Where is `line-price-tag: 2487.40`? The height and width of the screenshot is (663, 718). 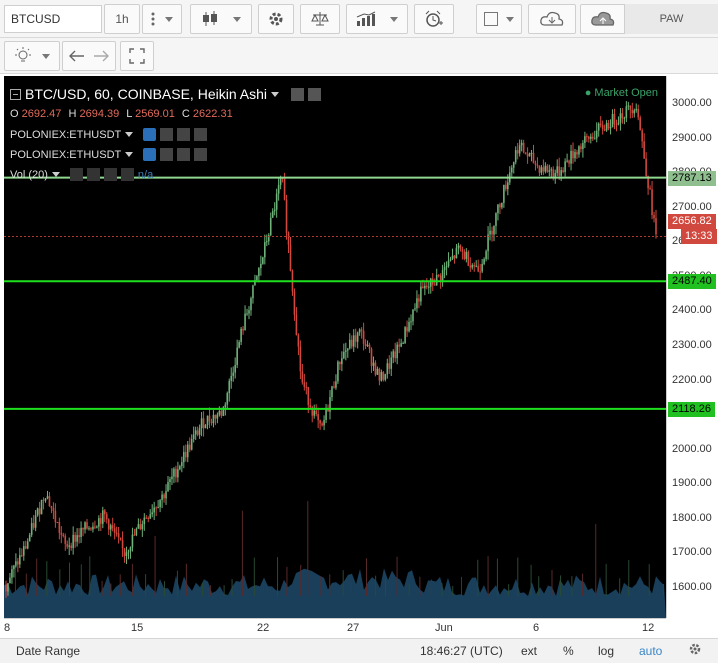 line-price-tag: 2487.40 is located at coordinates (692, 282).